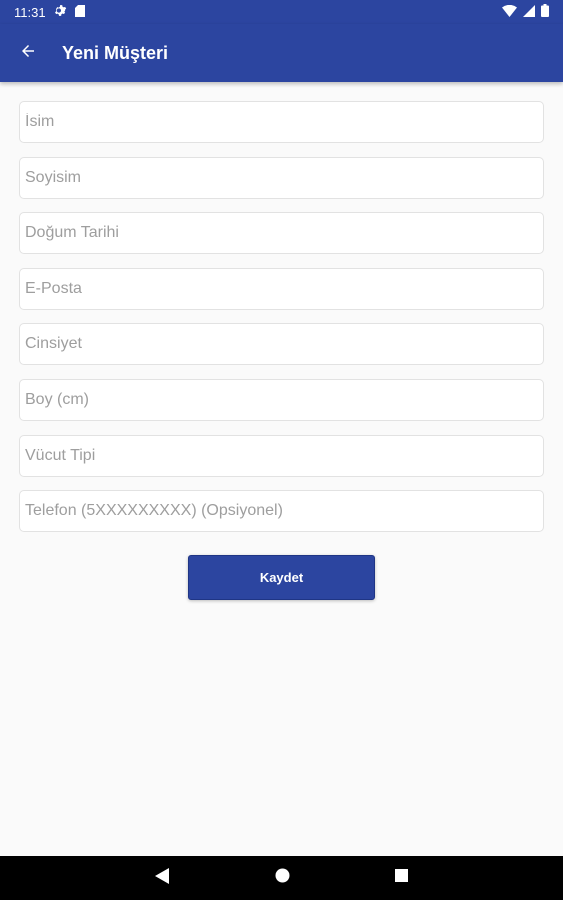 The height and width of the screenshot is (900, 563). I want to click on arrow-left-icon, so click(28, 53).